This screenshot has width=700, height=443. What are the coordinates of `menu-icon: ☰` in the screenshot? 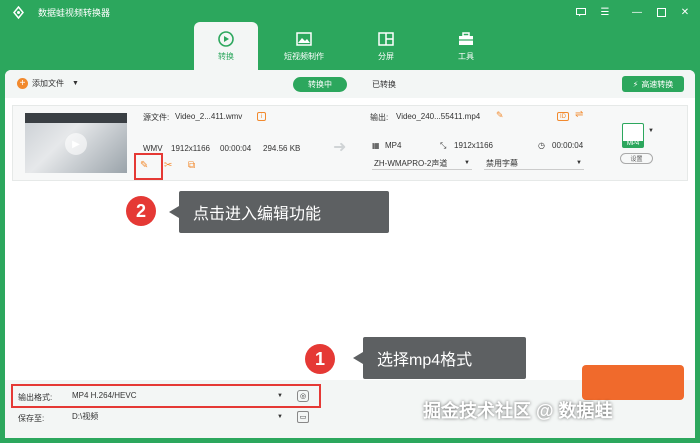 It's located at (605, 12).